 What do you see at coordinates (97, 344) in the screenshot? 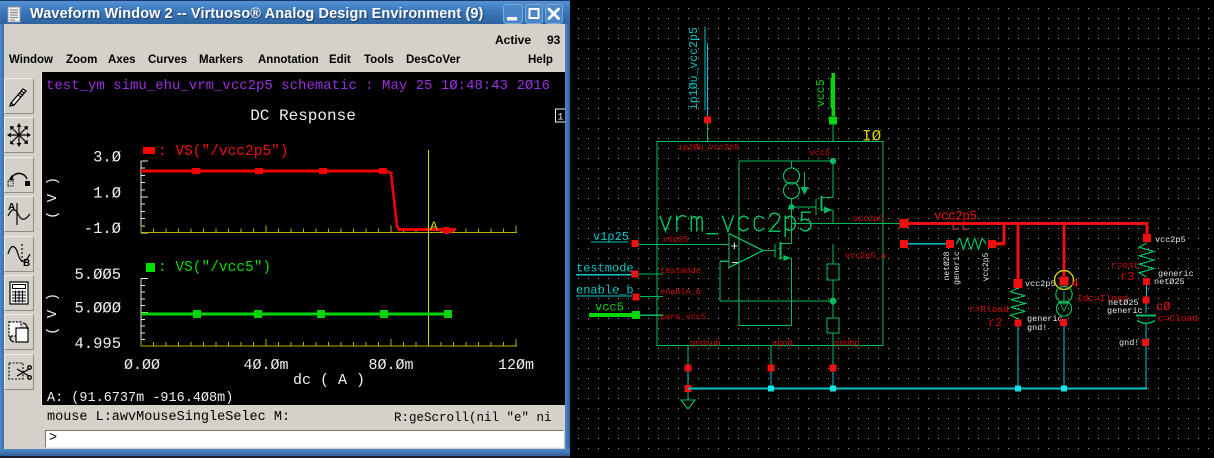
I see `svg-text: 4.995` at bounding box center [97, 344].